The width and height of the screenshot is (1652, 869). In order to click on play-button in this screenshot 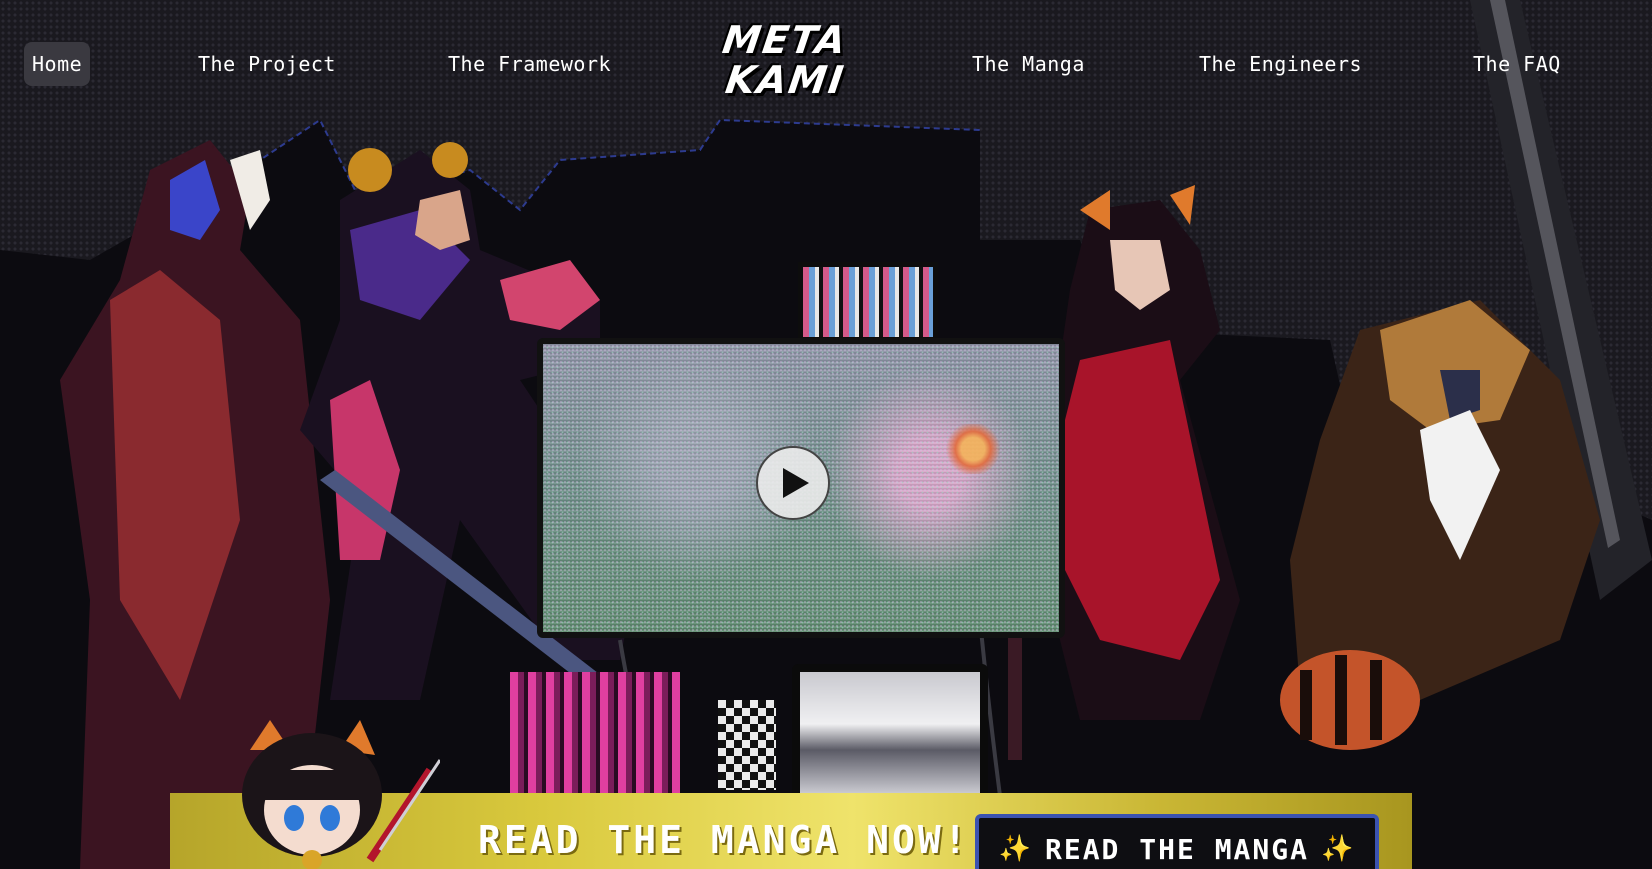, I will do `click(793, 483)`.